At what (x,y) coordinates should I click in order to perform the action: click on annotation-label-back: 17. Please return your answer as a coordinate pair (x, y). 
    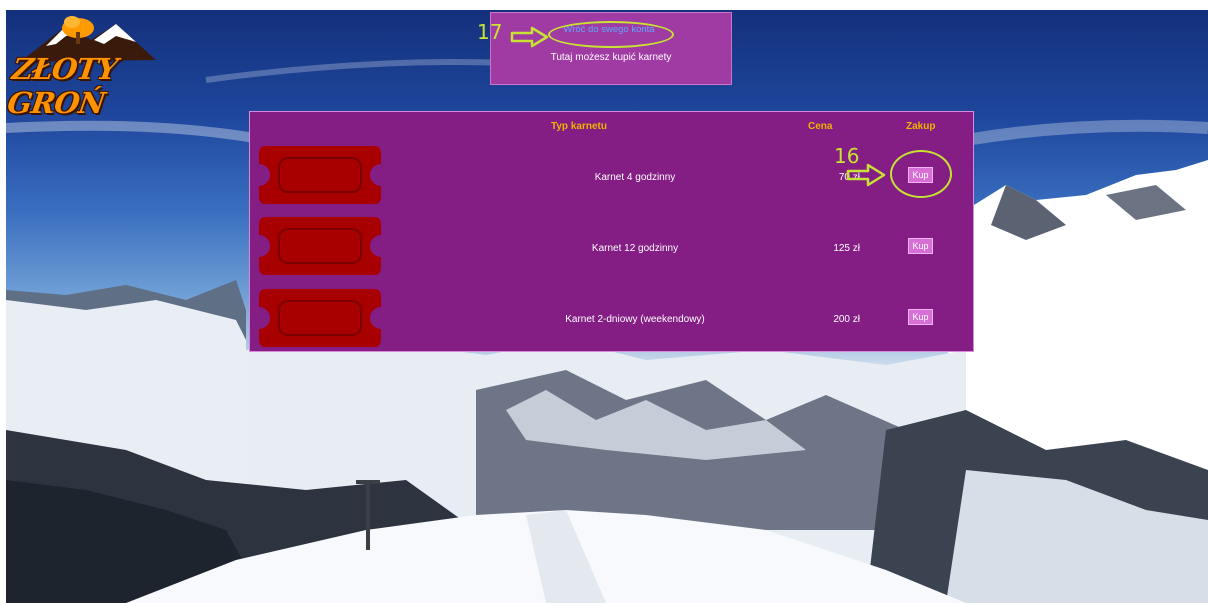
    Looking at the image, I should click on (490, 32).